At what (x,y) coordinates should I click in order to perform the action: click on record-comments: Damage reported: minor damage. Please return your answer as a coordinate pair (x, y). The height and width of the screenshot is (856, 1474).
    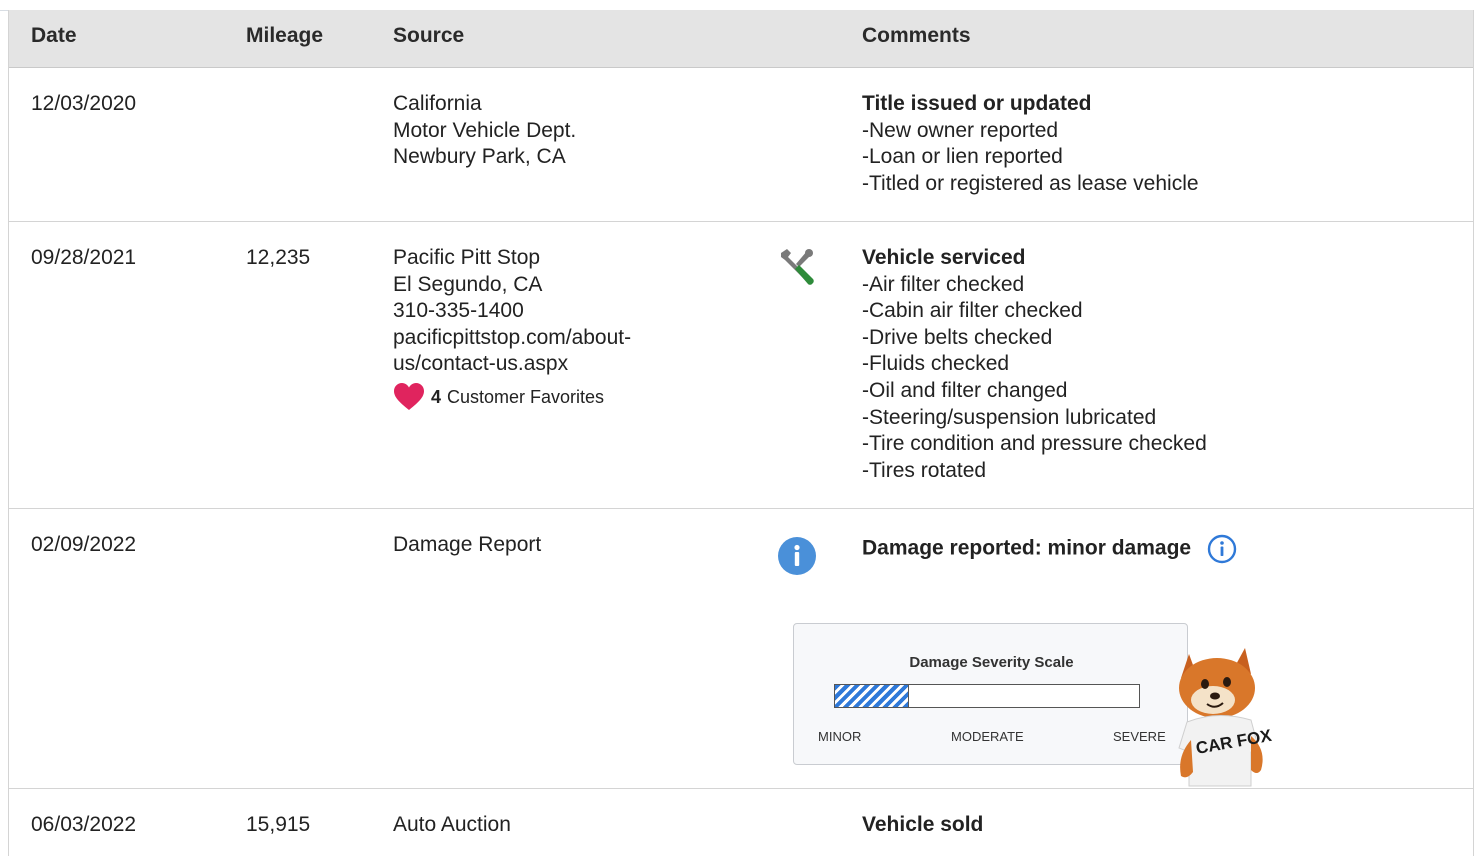
    Looking at the image, I should click on (1162, 549).